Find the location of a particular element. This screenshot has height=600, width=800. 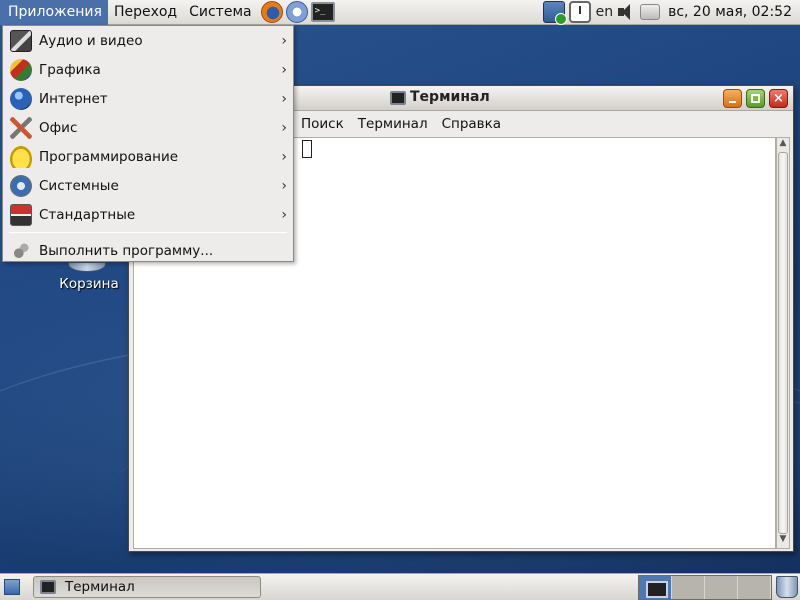

menu-separator is located at coordinates (148, 232).